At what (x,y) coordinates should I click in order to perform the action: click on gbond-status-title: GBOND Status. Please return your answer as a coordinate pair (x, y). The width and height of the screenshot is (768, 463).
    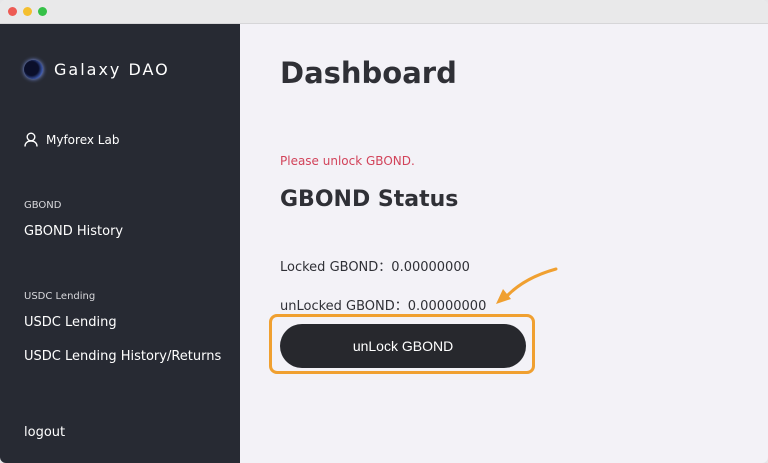
    Looking at the image, I should click on (369, 199).